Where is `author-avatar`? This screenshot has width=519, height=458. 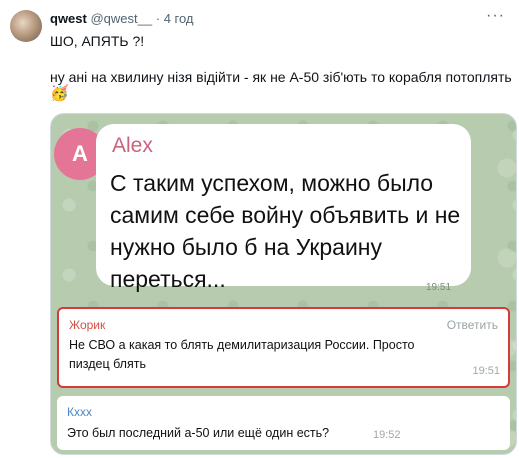
author-avatar is located at coordinates (26, 26).